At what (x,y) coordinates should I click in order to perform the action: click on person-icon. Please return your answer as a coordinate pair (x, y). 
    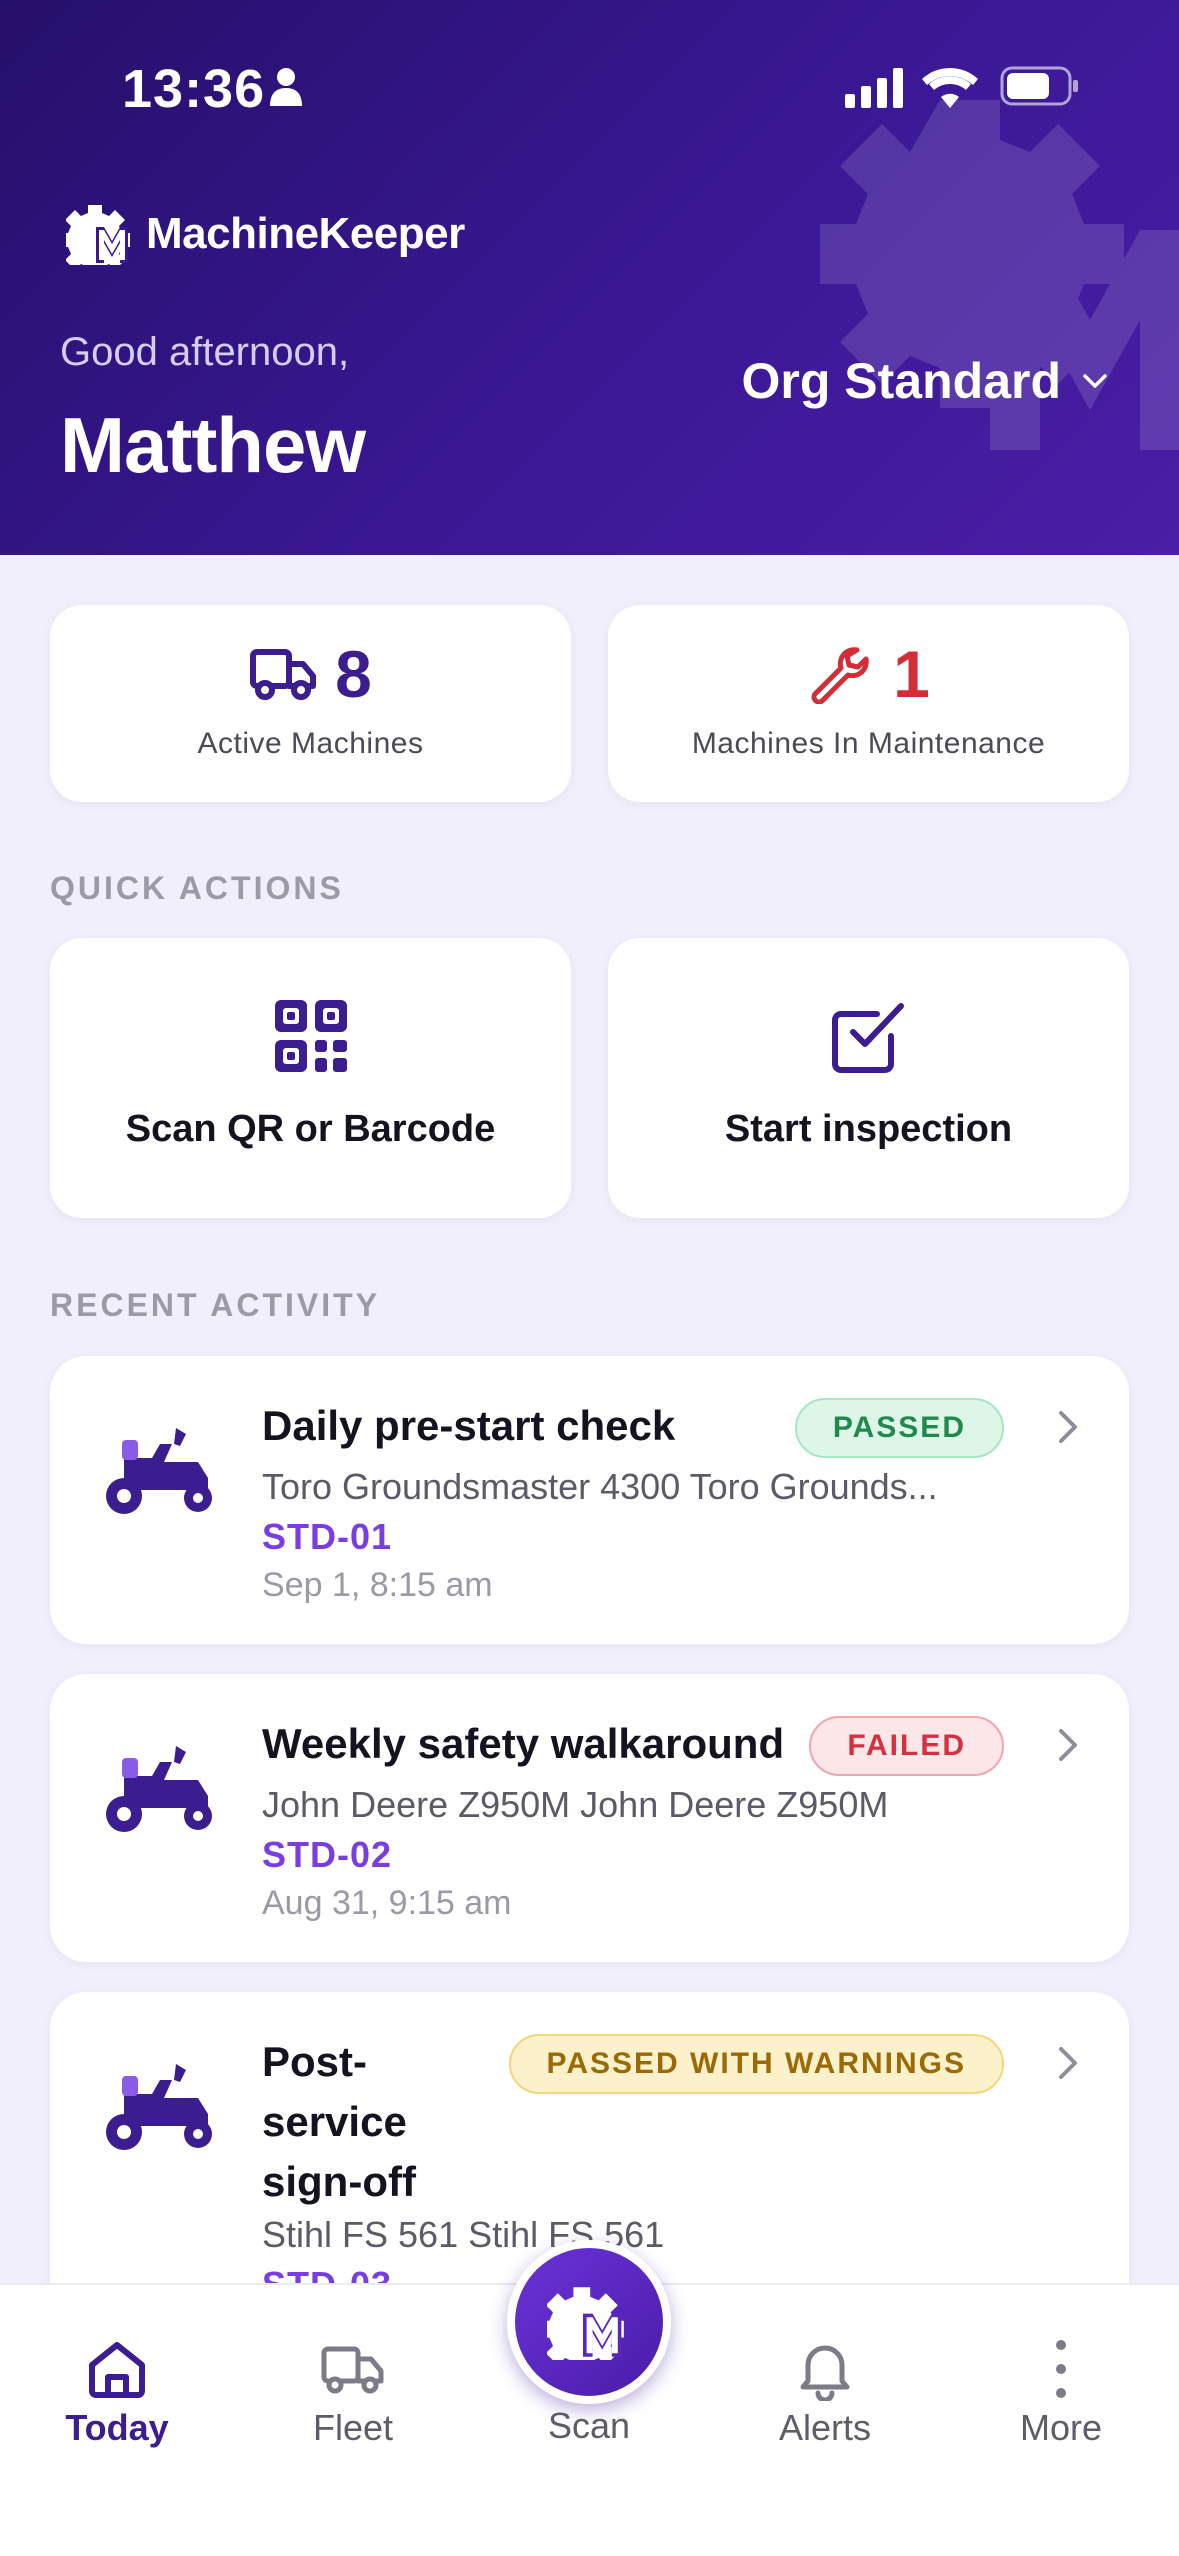
    Looking at the image, I should click on (286, 87).